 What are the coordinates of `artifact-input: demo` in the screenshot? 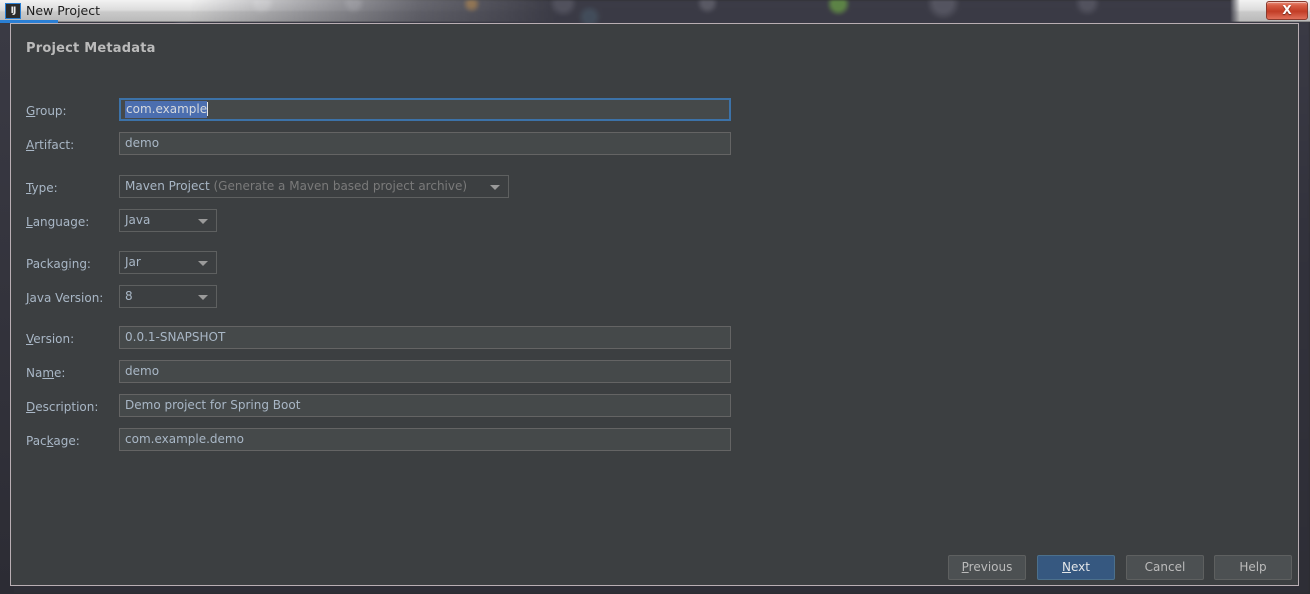 It's located at (425, 143).